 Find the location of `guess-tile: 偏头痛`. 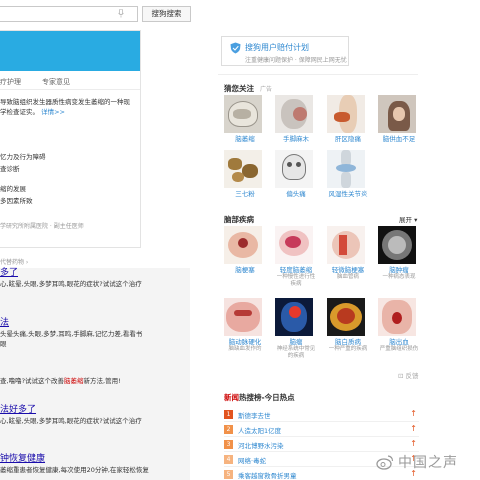

guess-tile: 偏头痛 is located at coordinates (296, 174).